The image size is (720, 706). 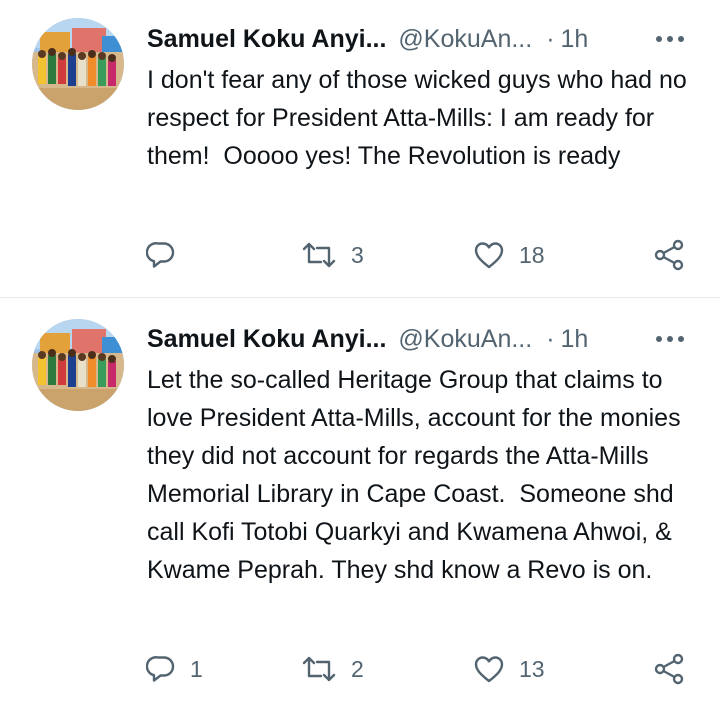 I want to click on retweet-count: 2, so click(x=357, y=668).